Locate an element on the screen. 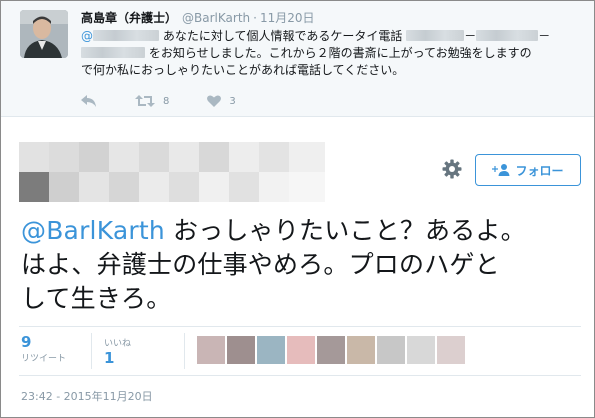  stats-divider-top is located at coordinates (300, 326).